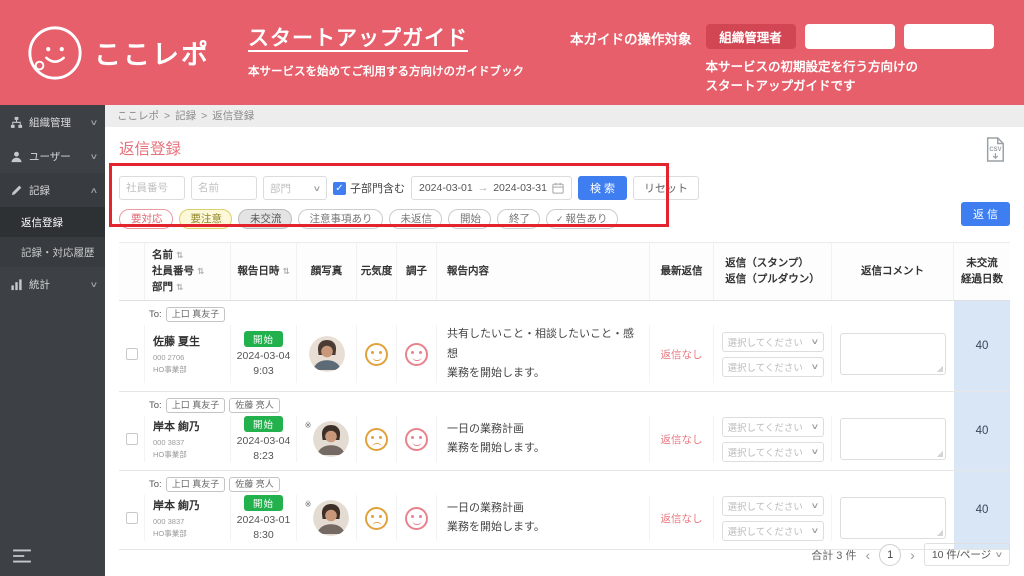 The image size is (1024, 576). I want to click on recipients-line: To: 上口 真友子 佐藤 亮人, so click(536, 405).